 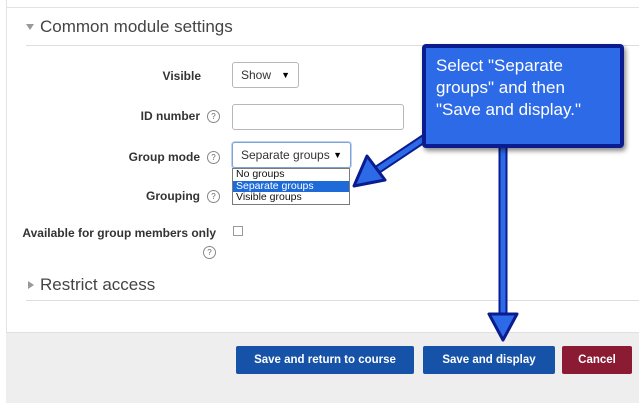 I want to click on callout-line: Select "Separate, so click(x=500, y=65).